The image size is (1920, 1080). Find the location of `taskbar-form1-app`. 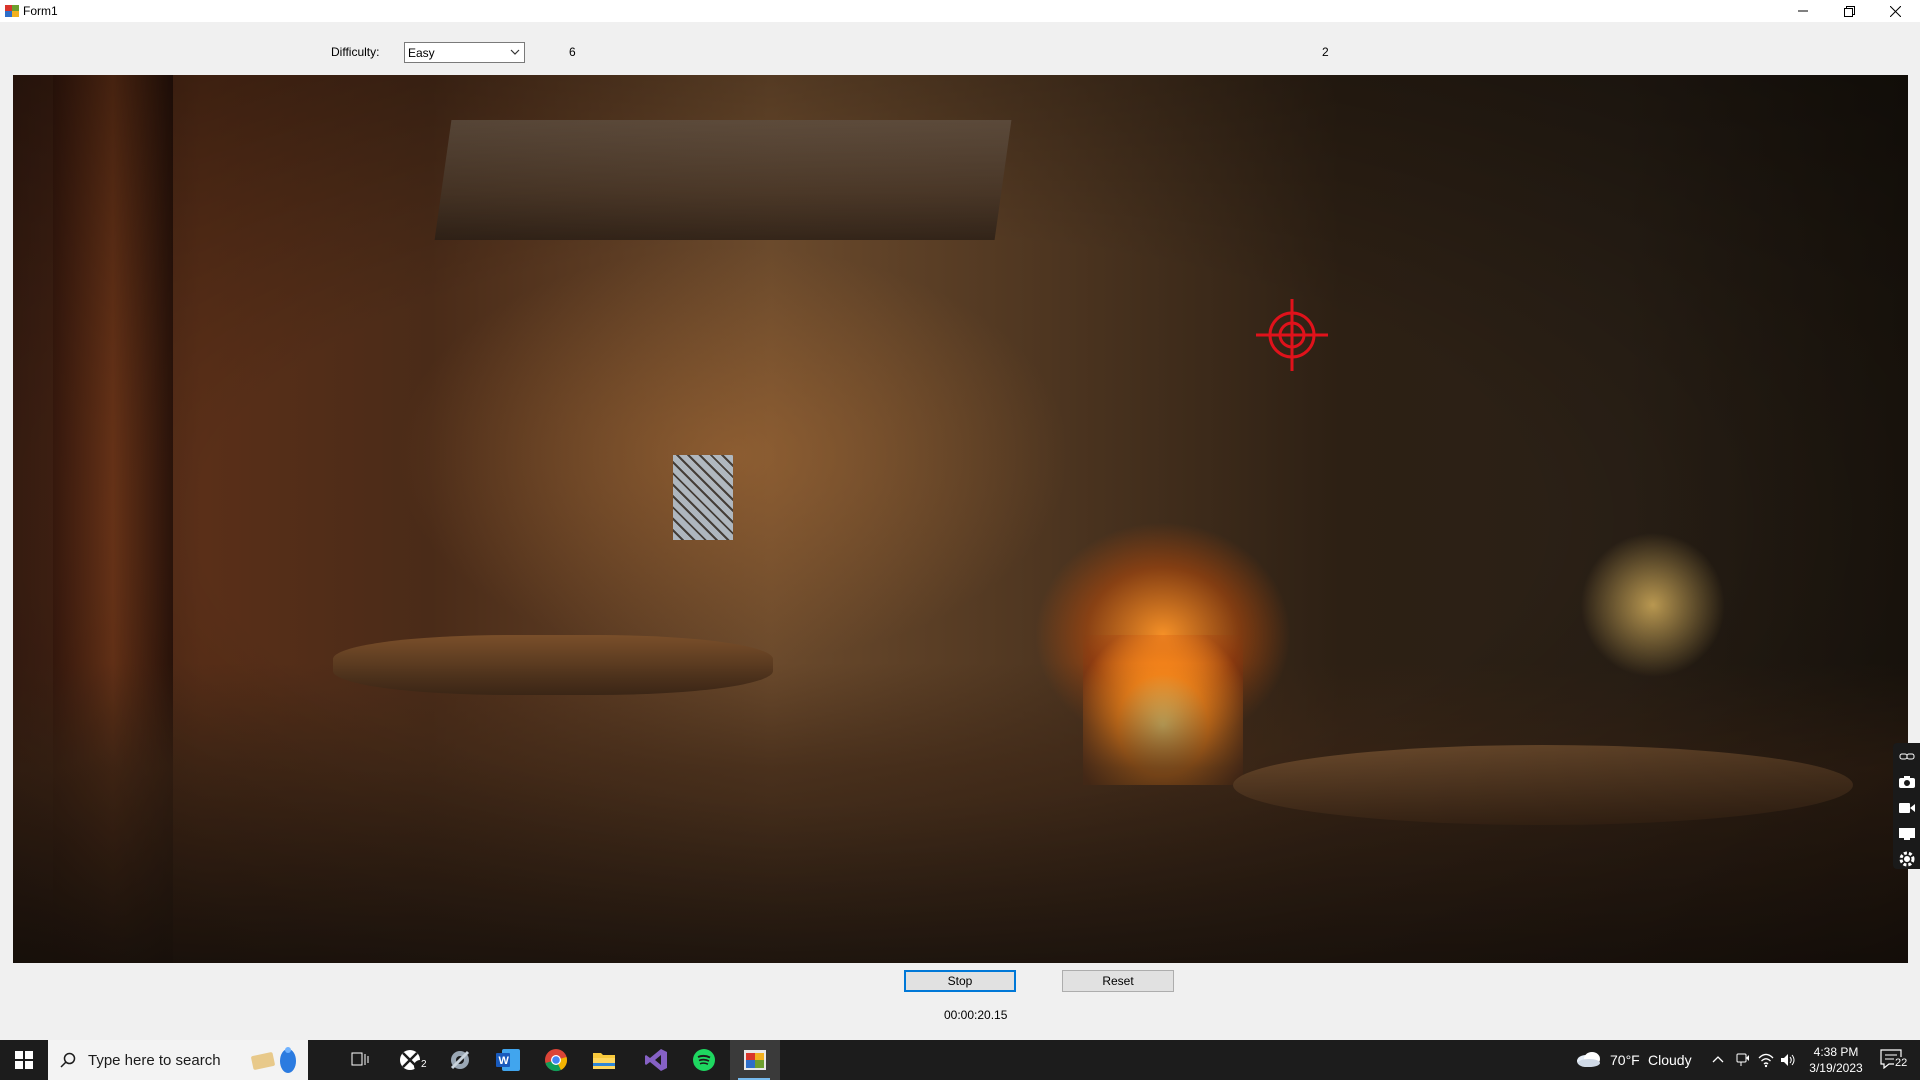

taskbar-form1-app is located at coordinates (755, 1060).